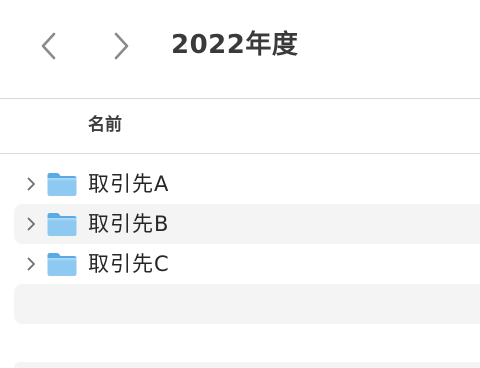 The width and height of the screenshot is (480, 368). I want to click on window-title: 2022年度, so click(235, 45).